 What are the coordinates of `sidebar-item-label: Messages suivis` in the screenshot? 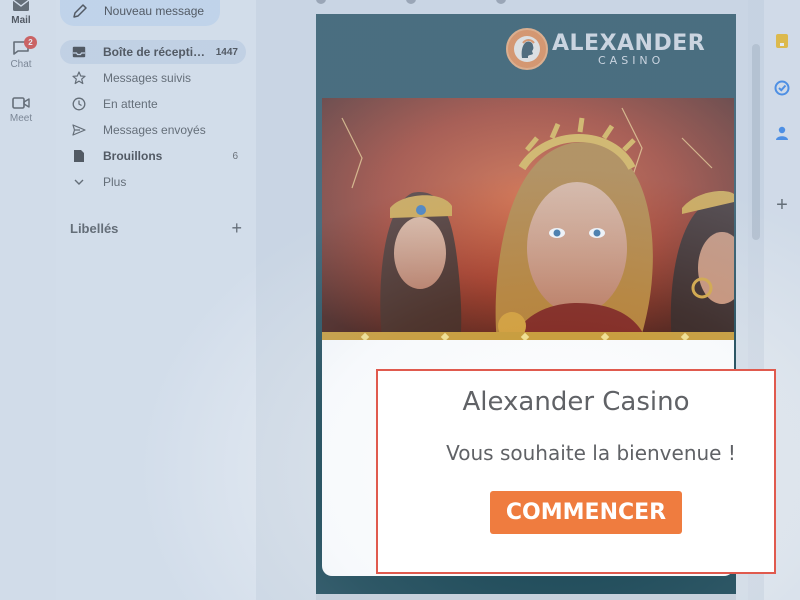 It's located at (147, 78).